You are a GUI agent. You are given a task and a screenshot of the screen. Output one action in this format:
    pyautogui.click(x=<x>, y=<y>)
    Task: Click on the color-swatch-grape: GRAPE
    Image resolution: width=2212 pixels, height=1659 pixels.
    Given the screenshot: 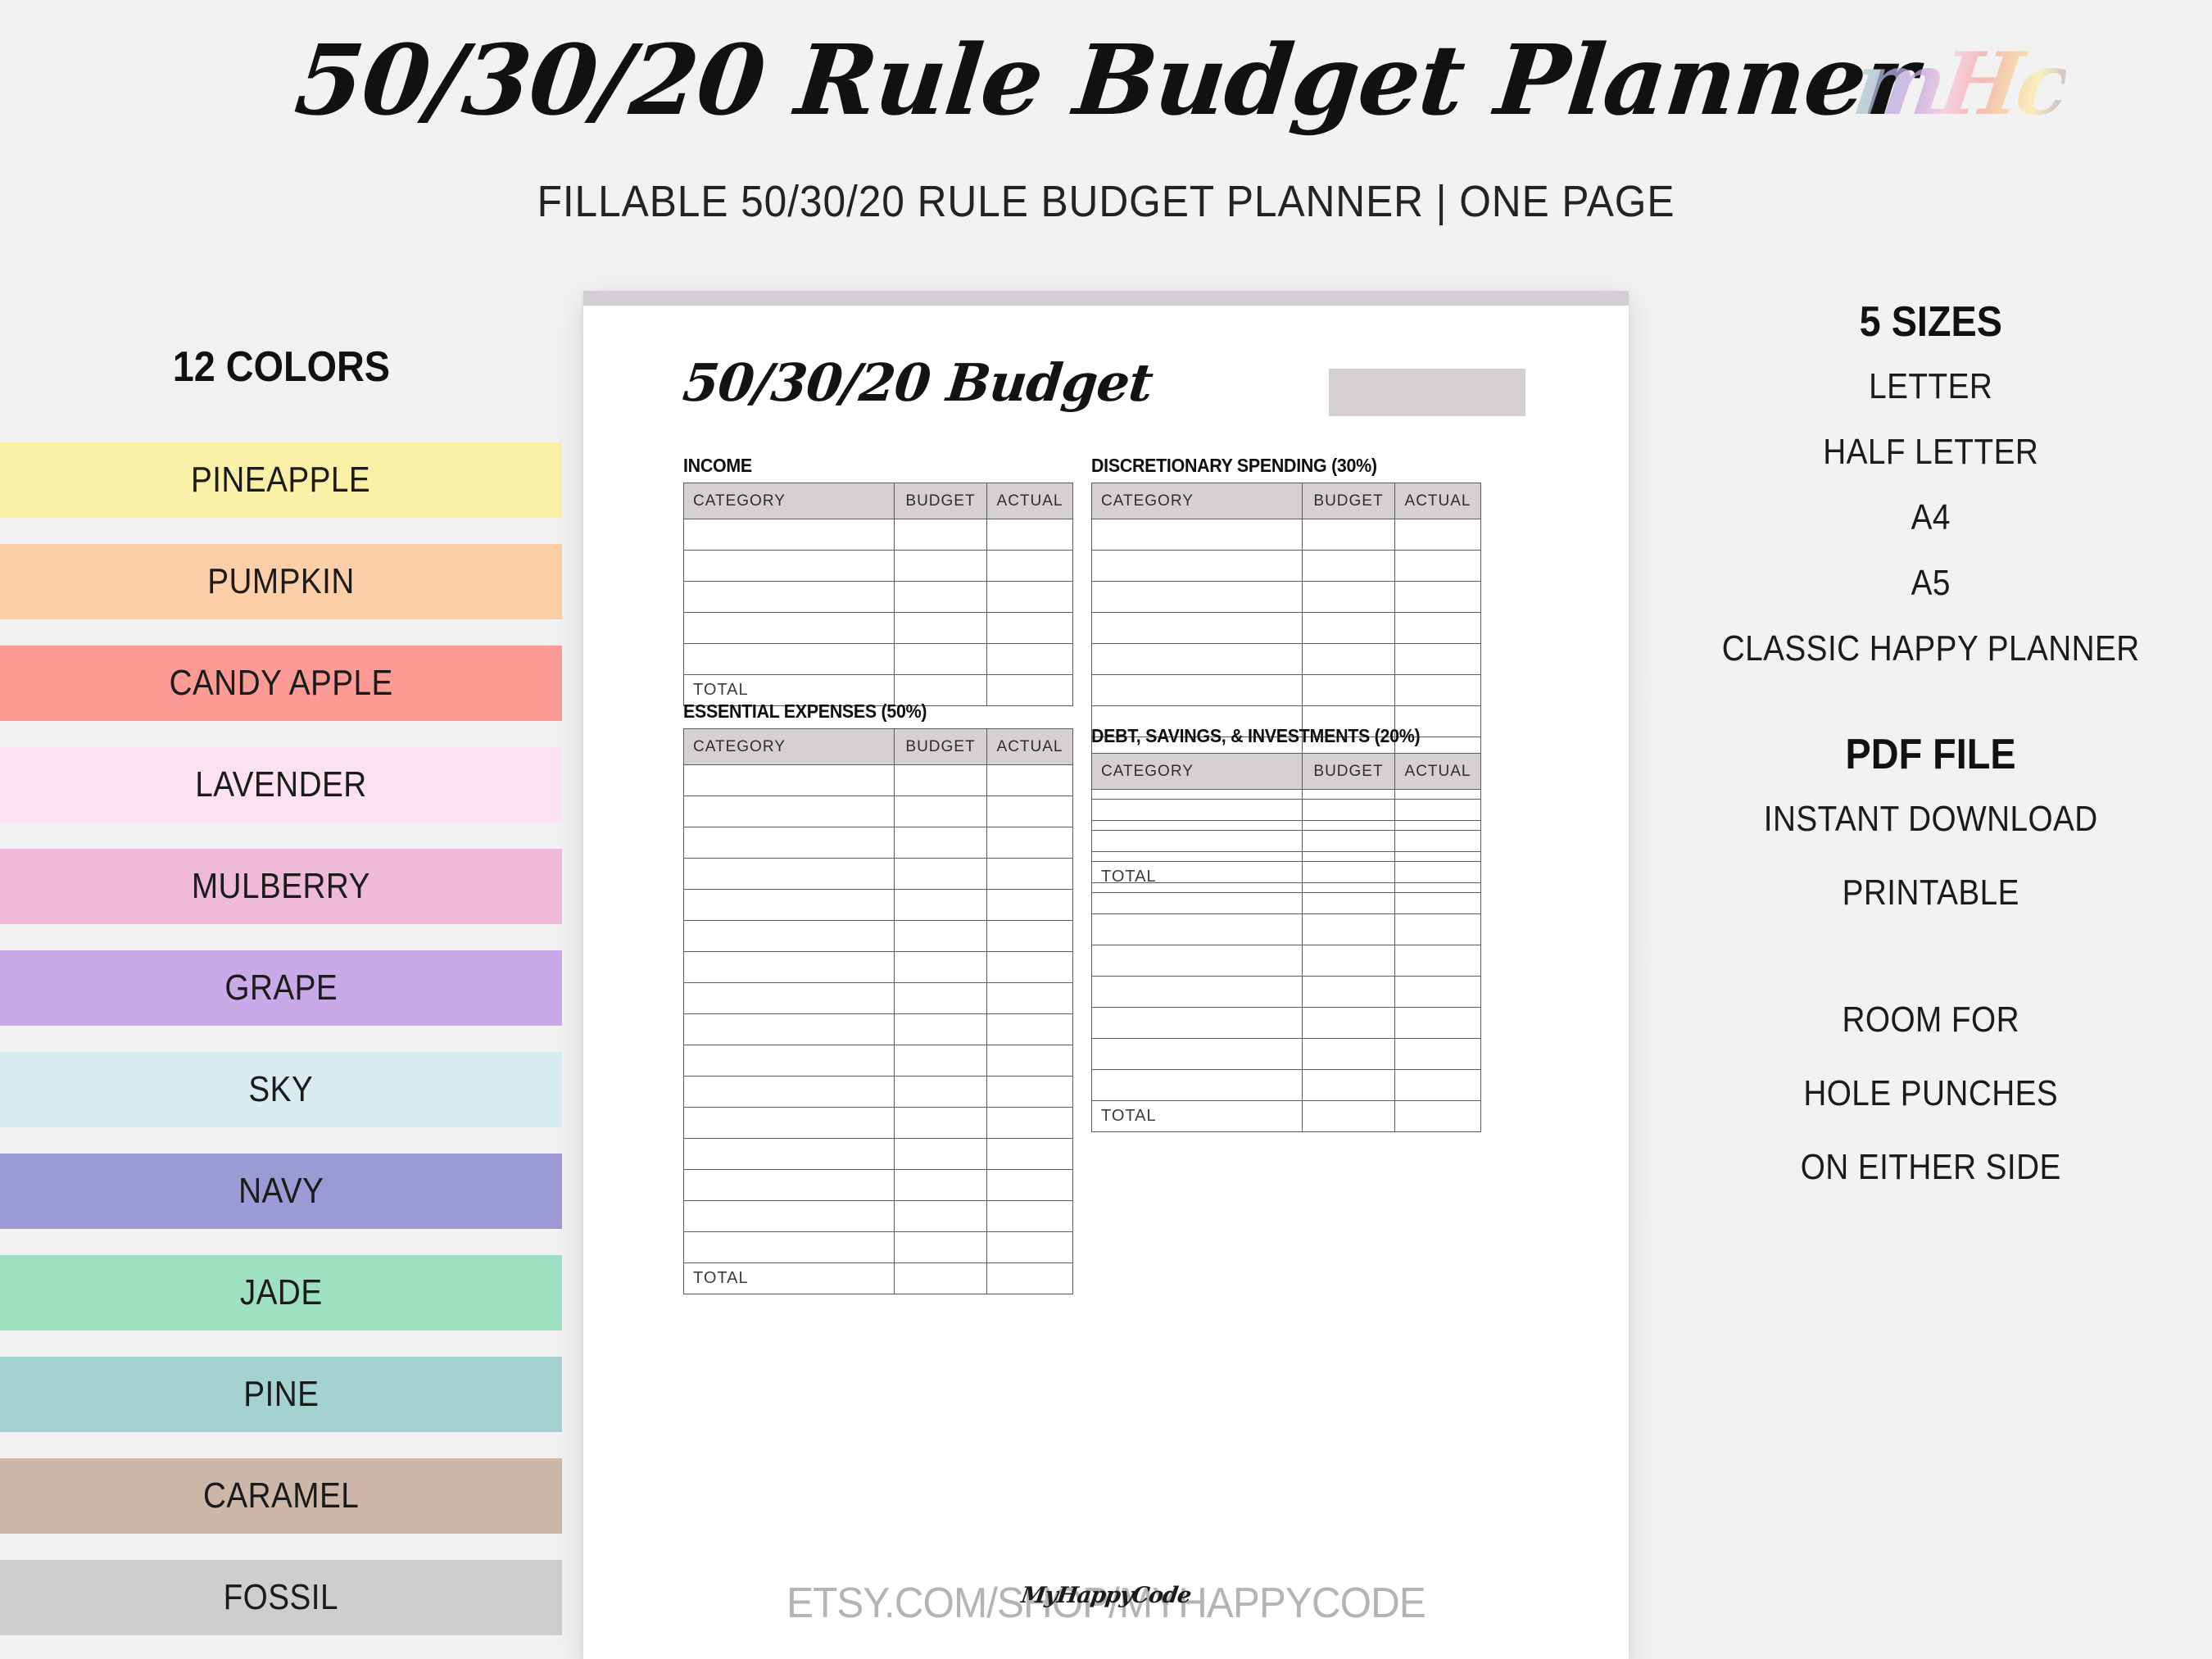 What is the action you would take?
    pyautogui.click(x=281, y=988)
    